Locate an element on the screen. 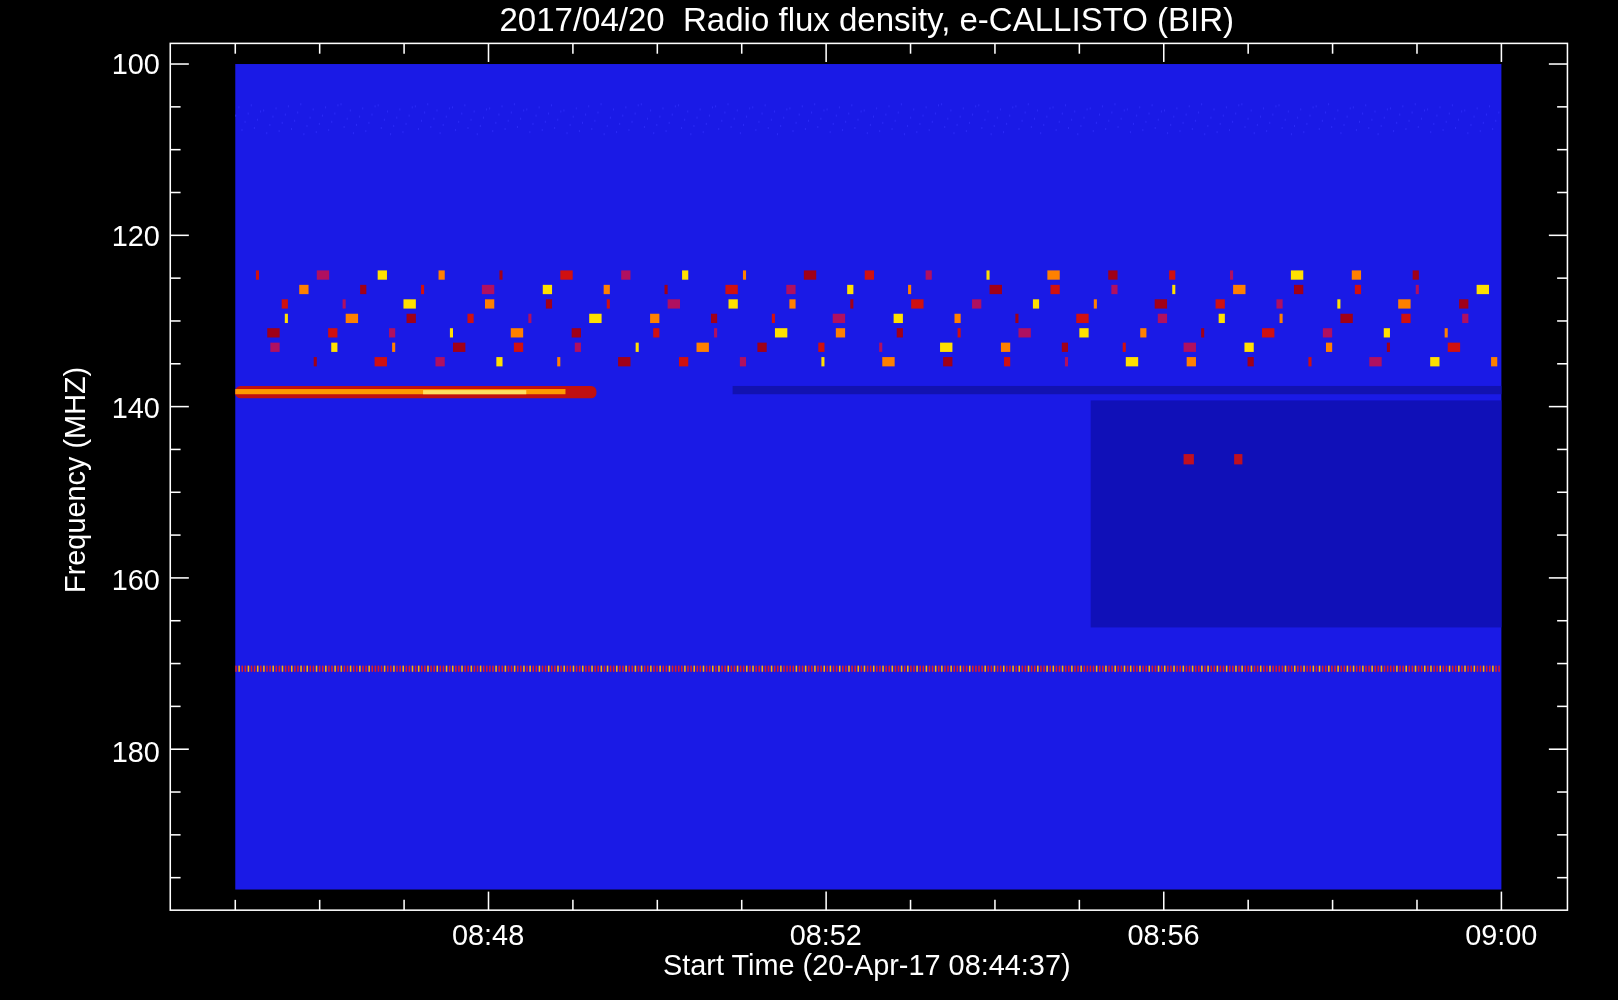  x-tick-label: 08:56 is located at coordinates (1163, 935).